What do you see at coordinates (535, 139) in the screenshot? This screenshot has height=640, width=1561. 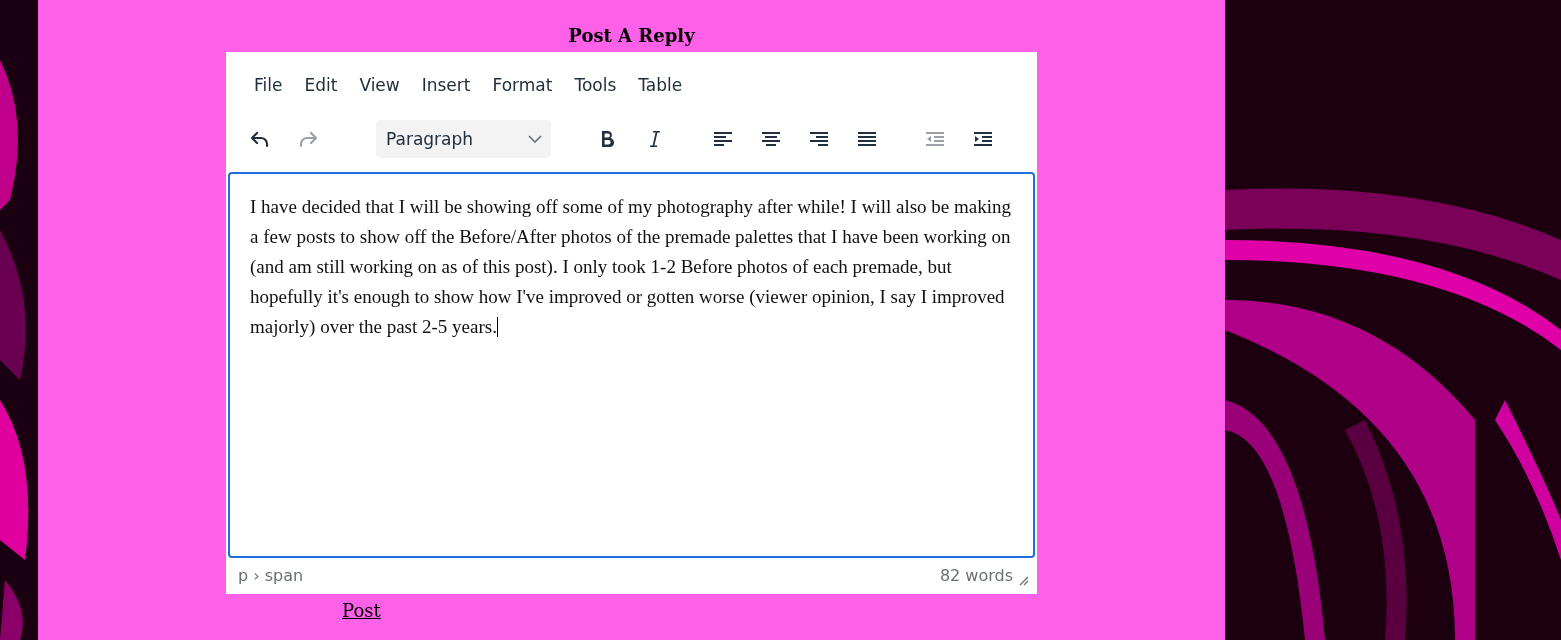 I see `caret-icon` at bounding box center [535, 139].